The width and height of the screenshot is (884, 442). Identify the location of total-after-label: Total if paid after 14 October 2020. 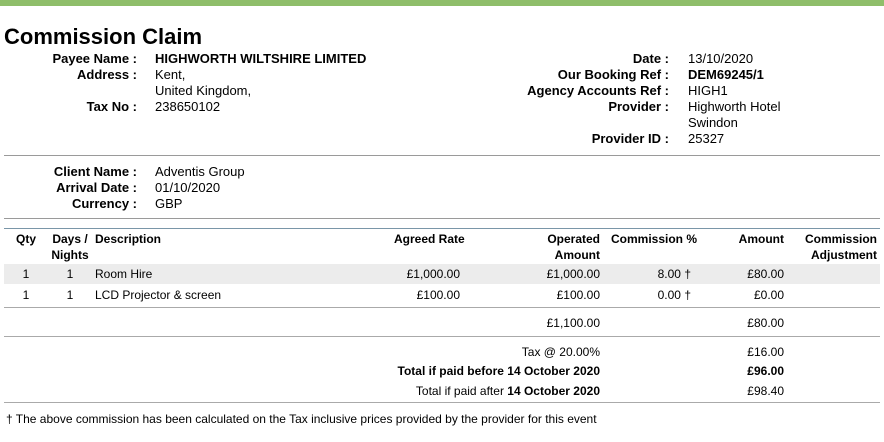
(450, 391).